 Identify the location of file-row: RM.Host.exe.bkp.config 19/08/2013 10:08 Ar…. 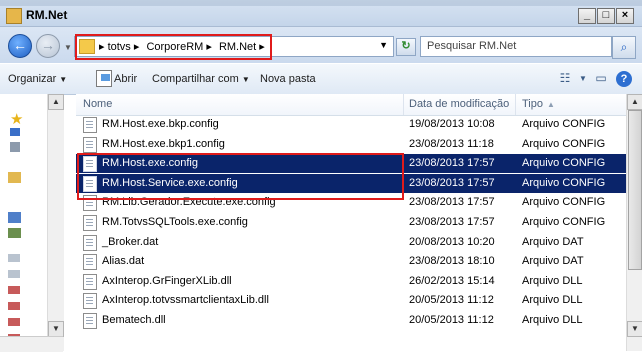
(351, 124).